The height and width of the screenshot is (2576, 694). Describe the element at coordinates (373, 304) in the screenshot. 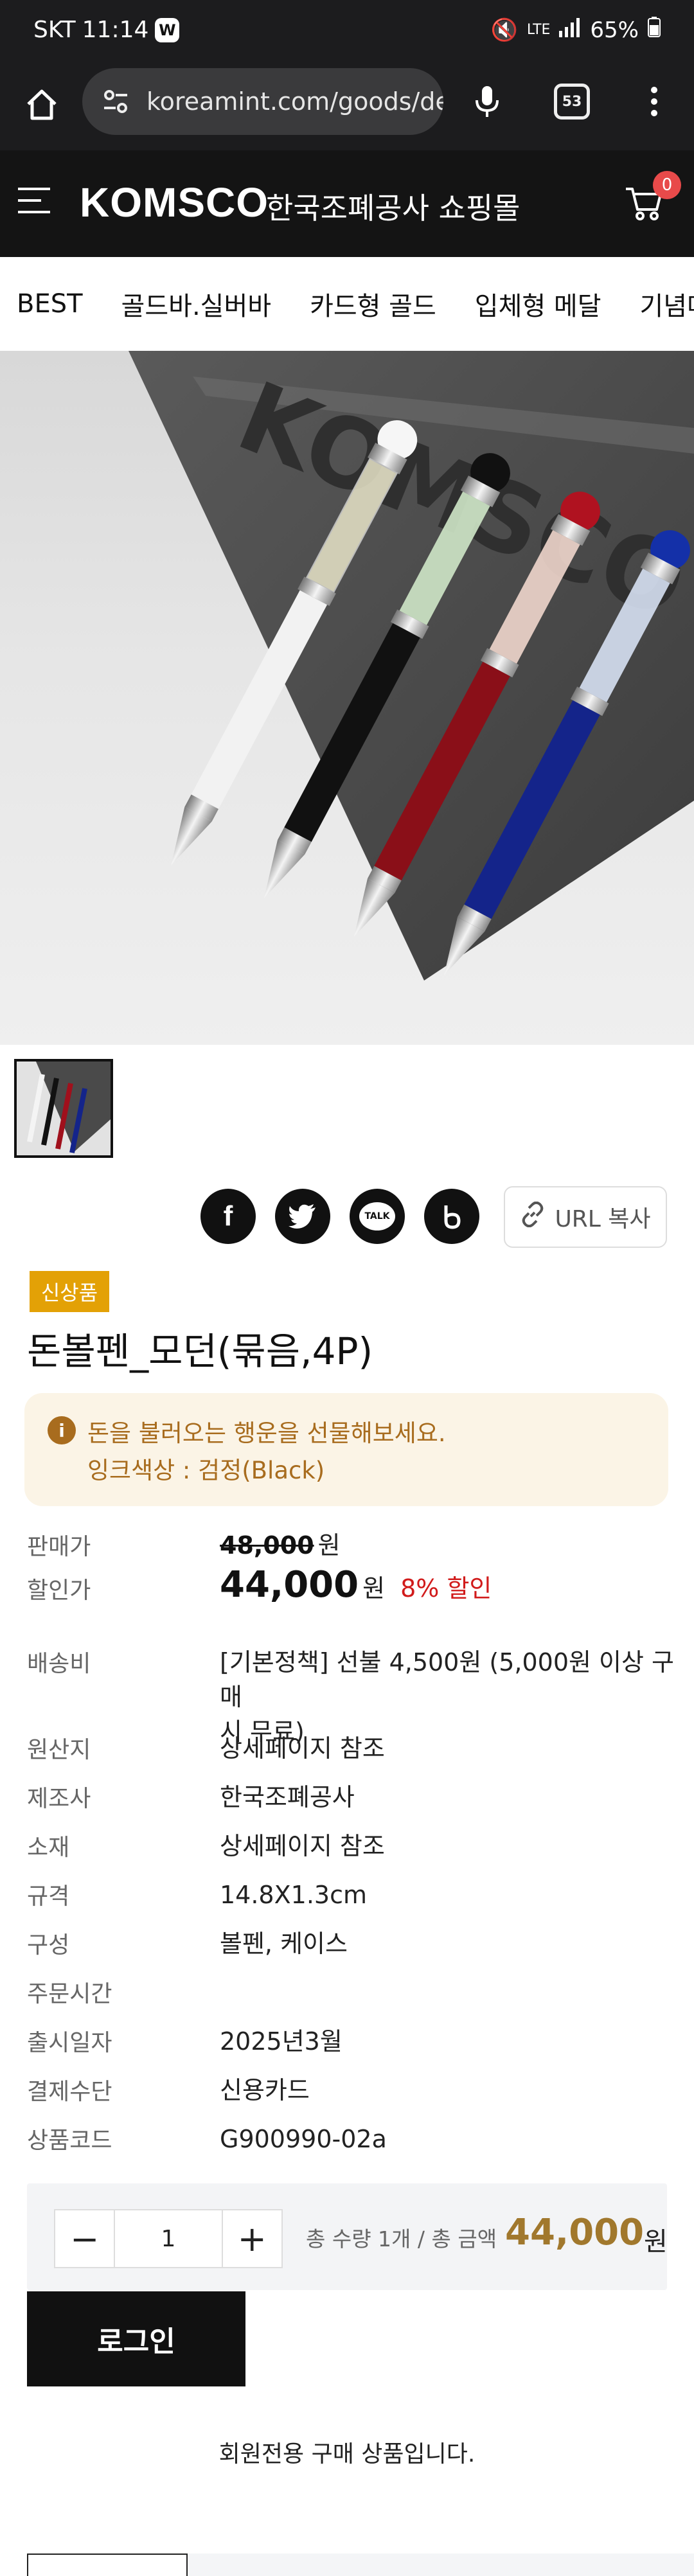

I see `category-card-gold: 카드형 골드` at that location.